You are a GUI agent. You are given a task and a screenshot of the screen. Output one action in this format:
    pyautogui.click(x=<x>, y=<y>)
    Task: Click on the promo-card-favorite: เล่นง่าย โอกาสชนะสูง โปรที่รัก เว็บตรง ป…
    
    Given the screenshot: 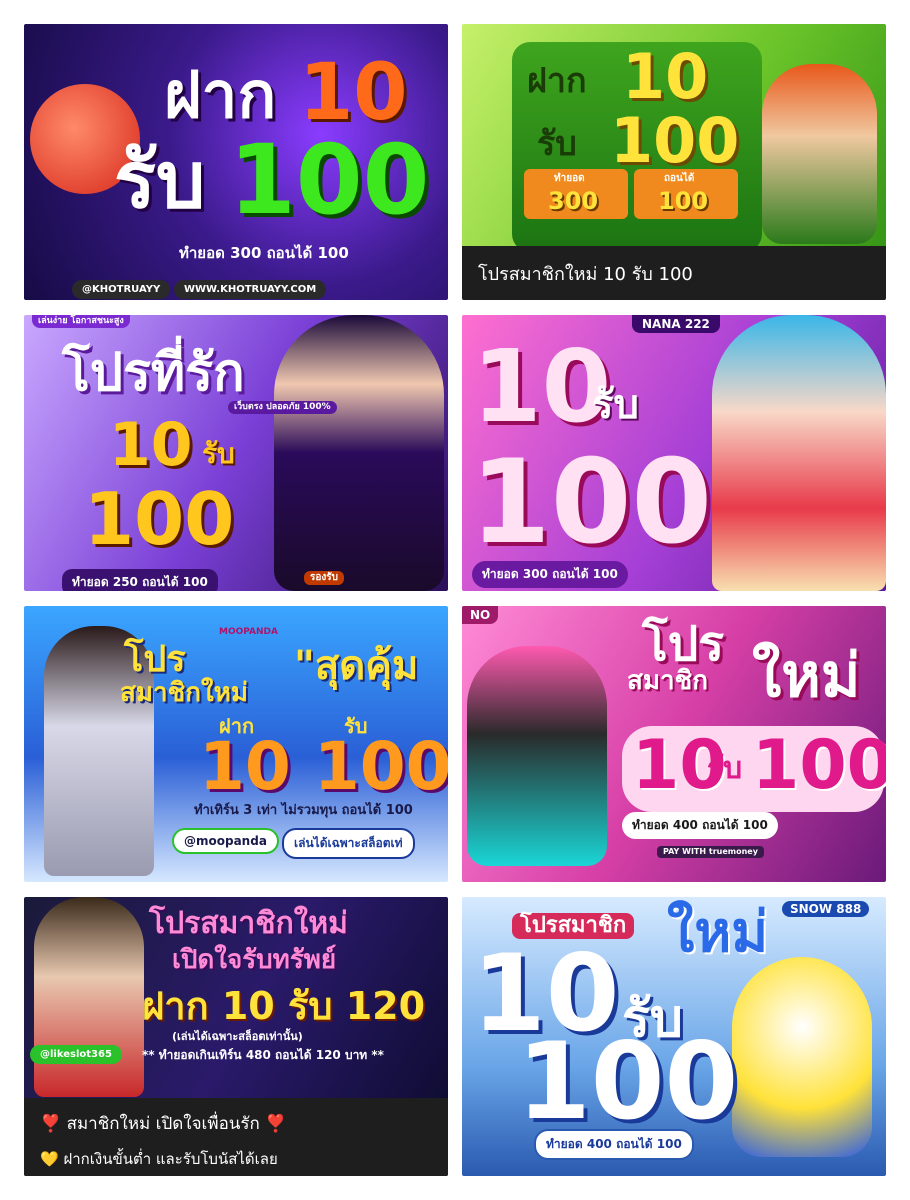 What is the action you would take?
    pyautogui.click(x=236, y=453)
    